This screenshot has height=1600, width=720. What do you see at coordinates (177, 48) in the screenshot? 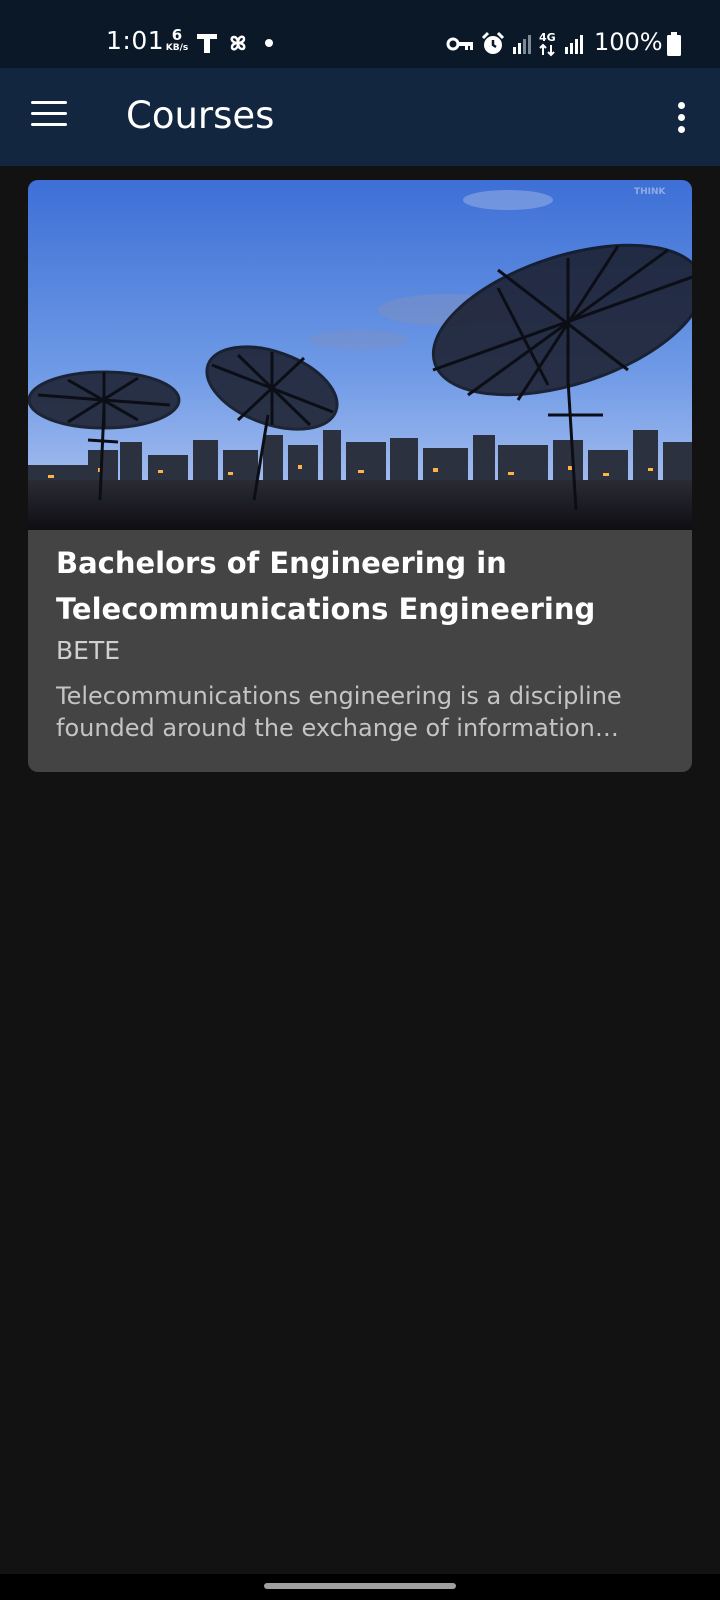
I see `network-speed-unit: KB/s` at bounding box center [177, 48].